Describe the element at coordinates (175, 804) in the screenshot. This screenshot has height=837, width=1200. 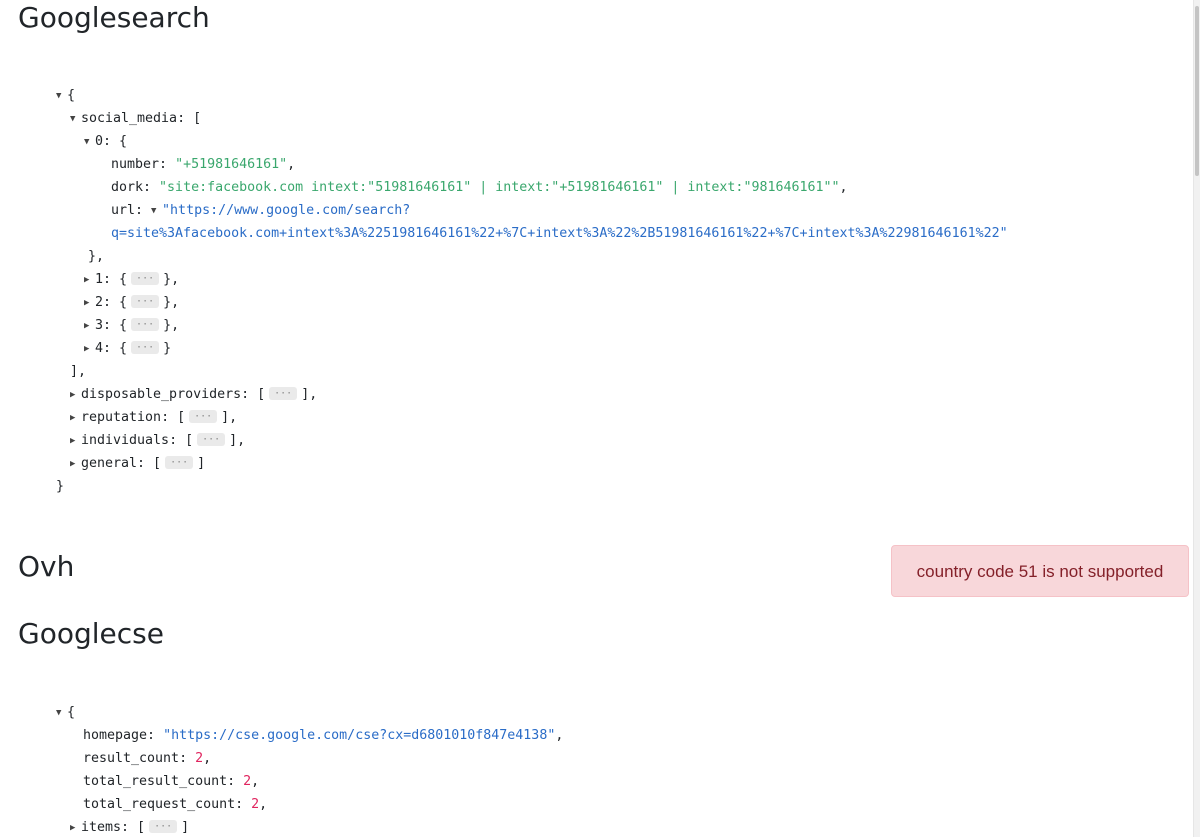
I see `json-field-total-request-count: total_request_count: 2,` at that location.